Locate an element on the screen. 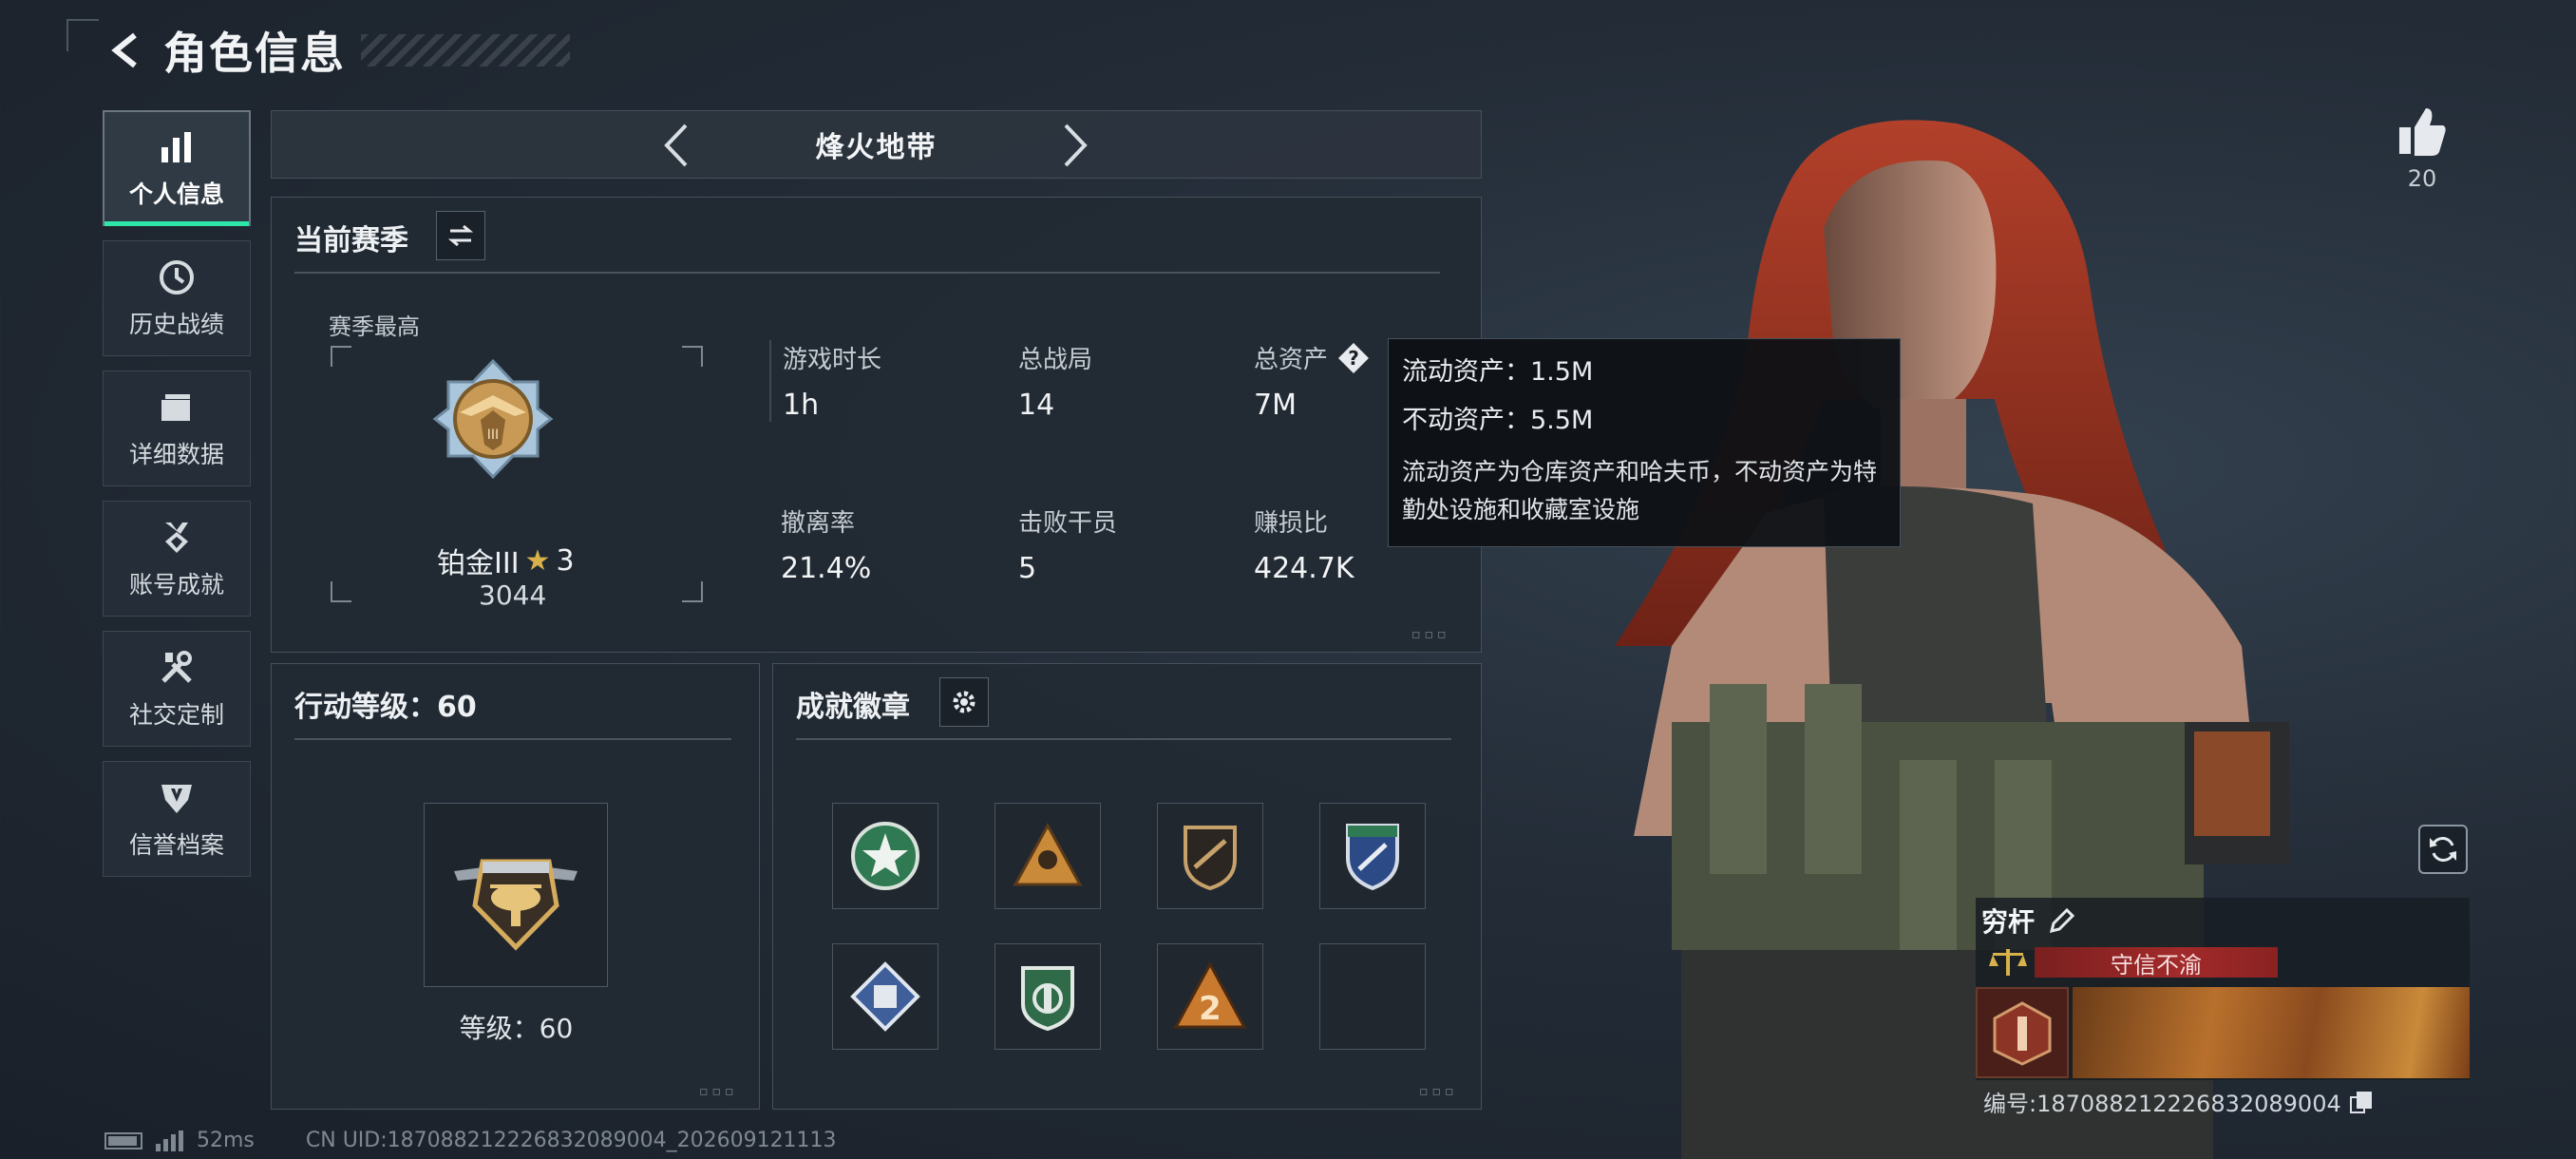  rank-emblem-icon: III is located at coordinates (493, 420).